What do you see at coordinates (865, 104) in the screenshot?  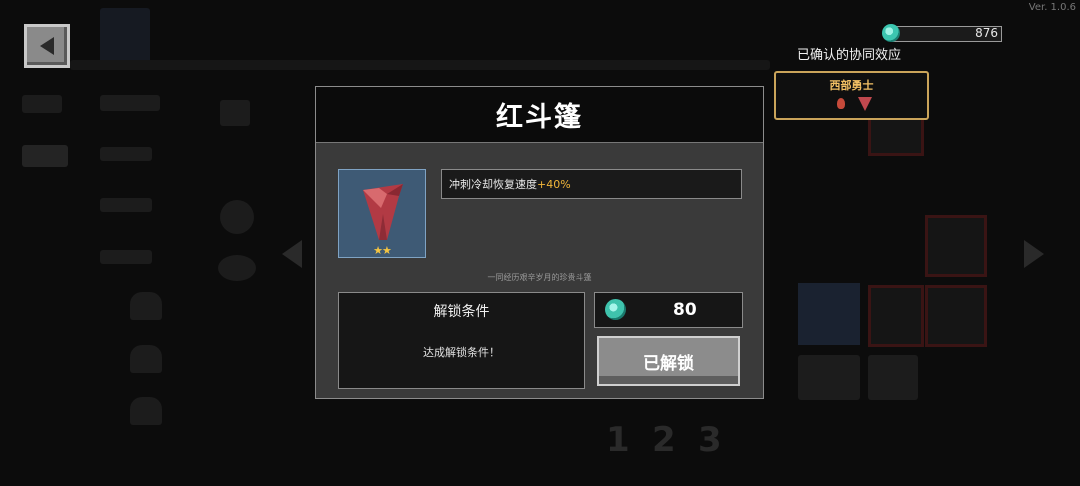 I see `cape-icon` at bounding box center [865, 104].